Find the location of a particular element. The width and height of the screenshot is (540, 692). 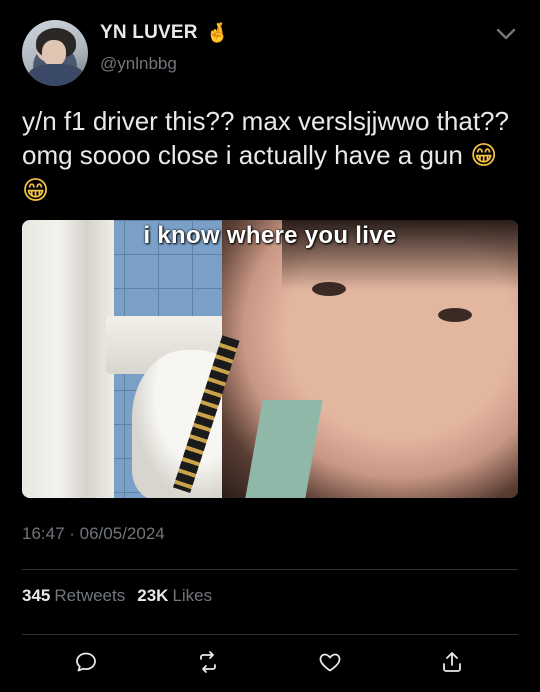

user-name-row: YN LUVER 🤞 is located at coordinates (164, 33).